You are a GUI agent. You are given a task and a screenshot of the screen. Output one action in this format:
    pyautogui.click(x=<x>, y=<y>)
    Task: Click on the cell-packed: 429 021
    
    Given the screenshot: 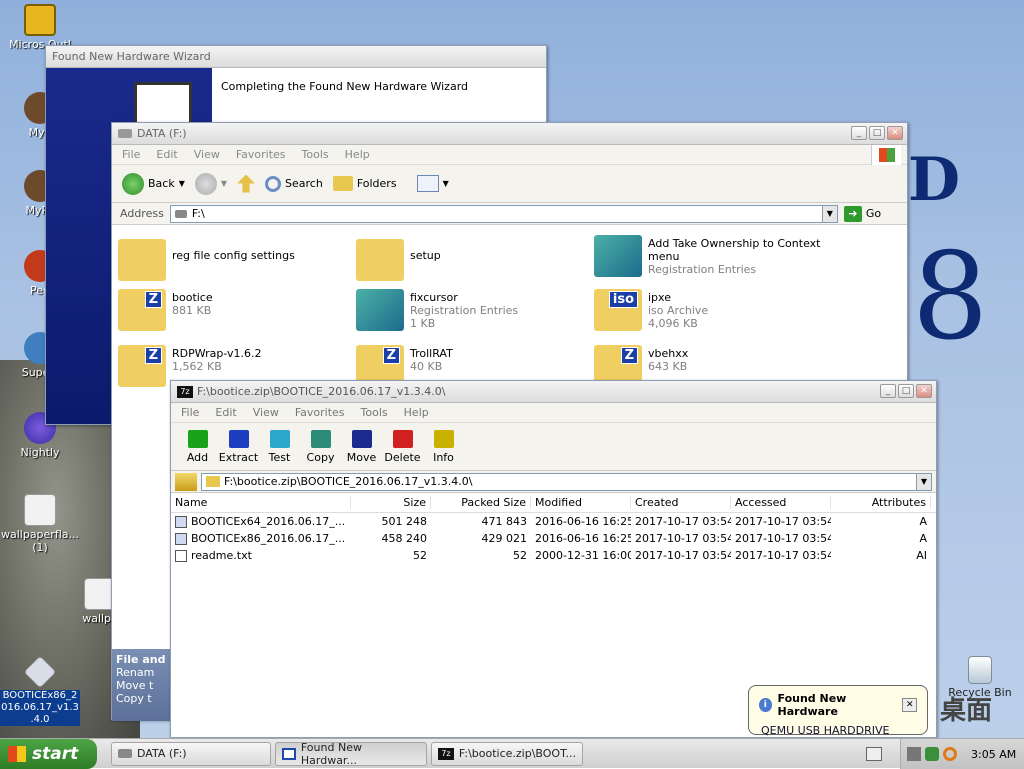 What is the action you would take?
    pyautogui.click(x=504, y=538)
    